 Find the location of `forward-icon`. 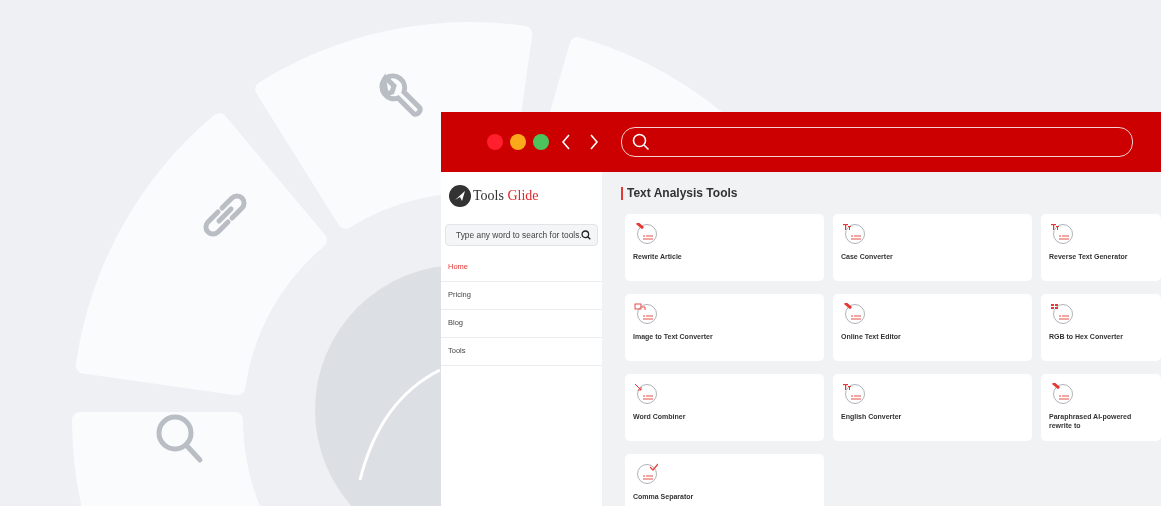

forward-icon is located at coordinates (594, 142).